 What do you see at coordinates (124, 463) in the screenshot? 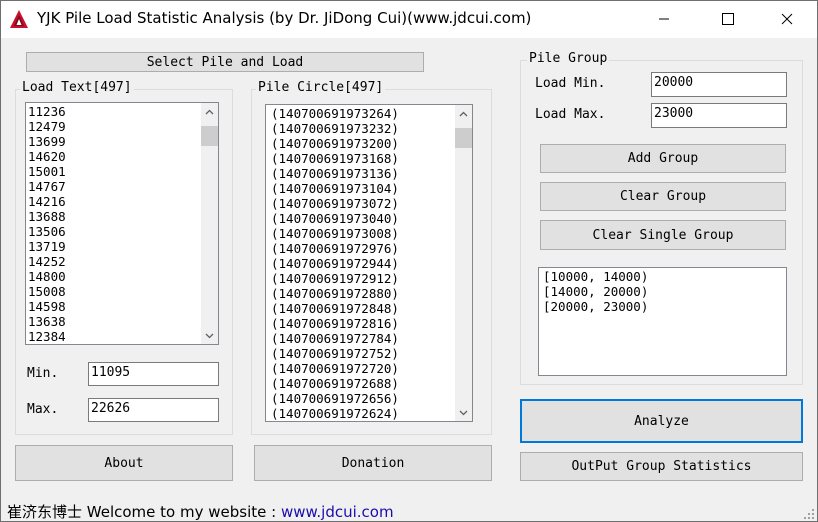
I see `about-button: About` at bounding box center [124, 463].